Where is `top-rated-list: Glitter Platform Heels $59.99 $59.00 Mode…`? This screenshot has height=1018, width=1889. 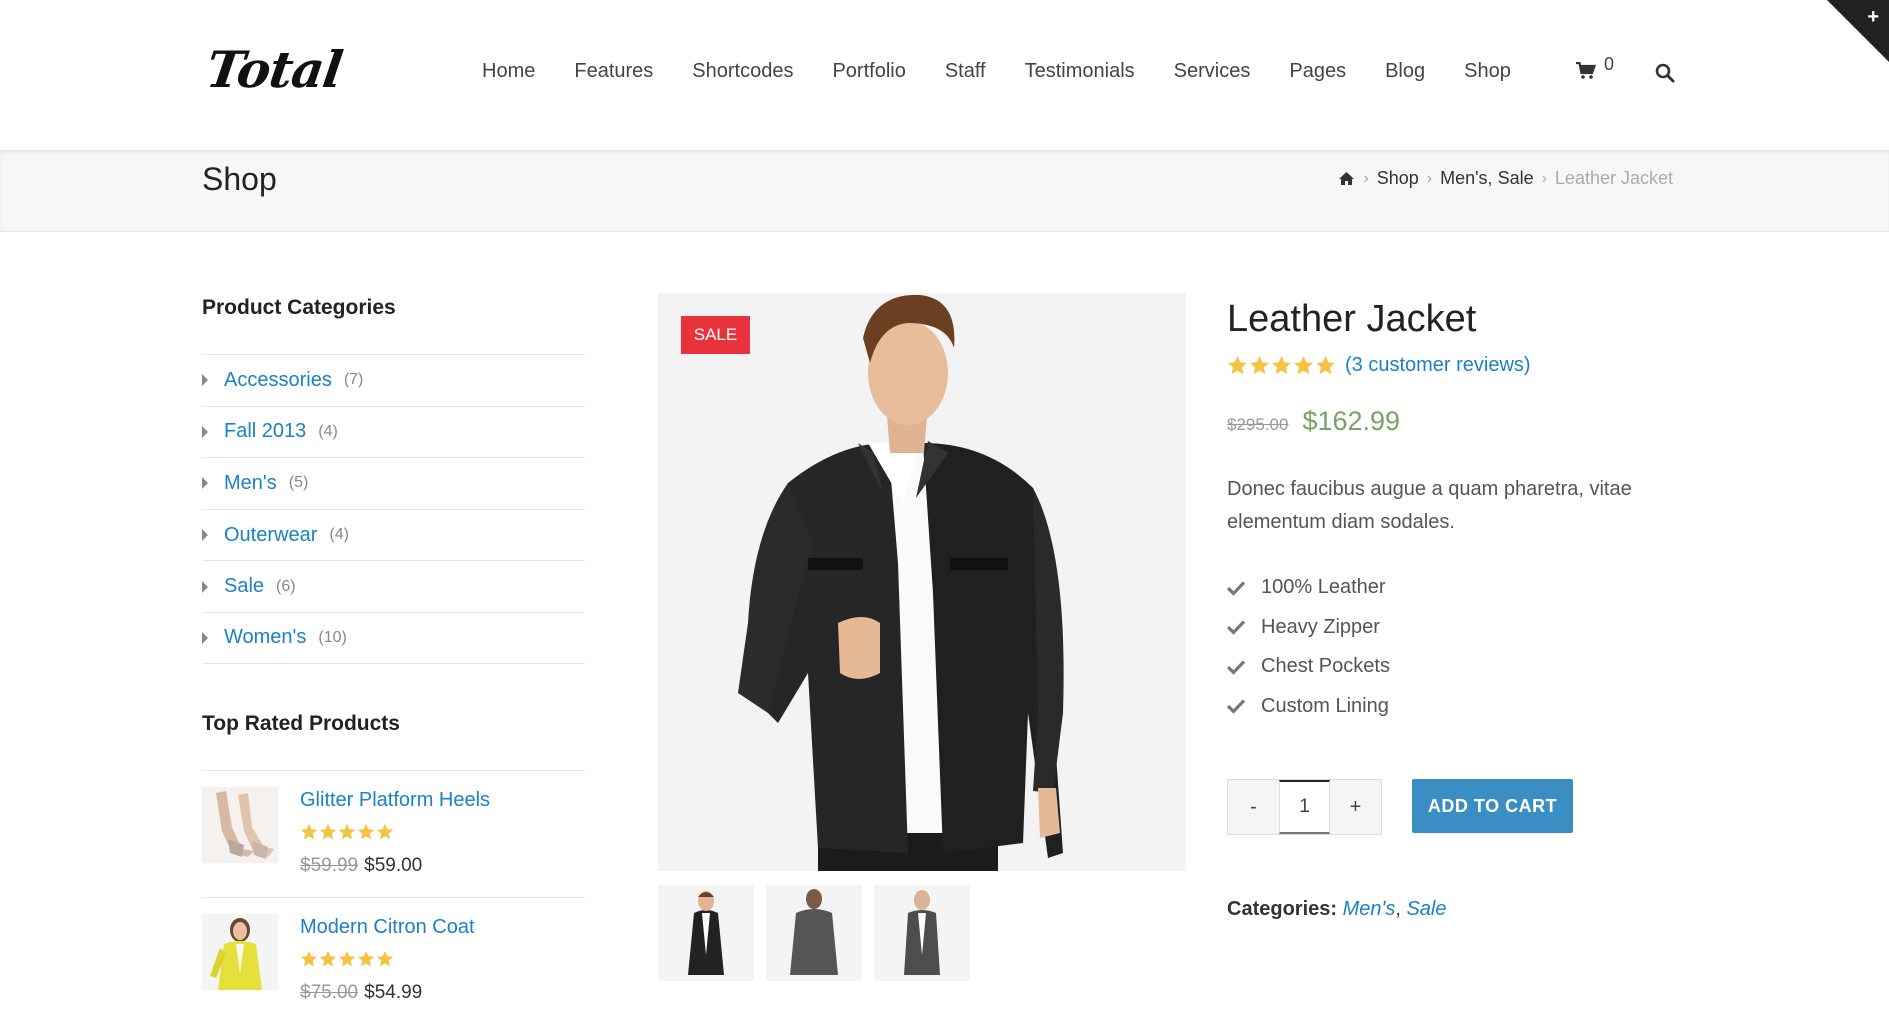 top-rated-list: Glitter Platform Heels $59.99 $59.00 Mode… is located at coordinates (393, 894).